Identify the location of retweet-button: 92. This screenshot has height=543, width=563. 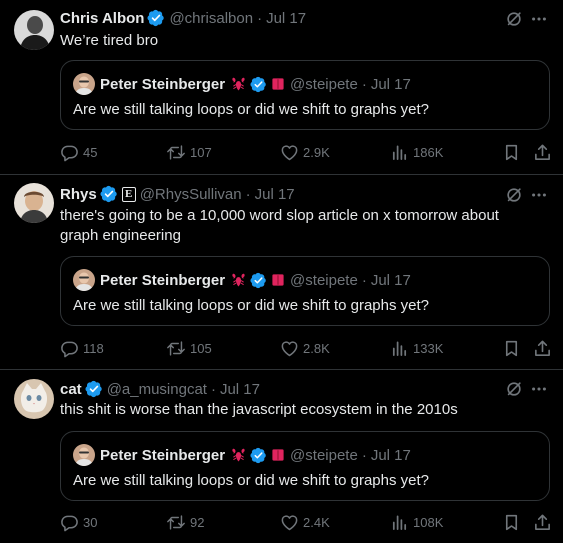
(185, 522).